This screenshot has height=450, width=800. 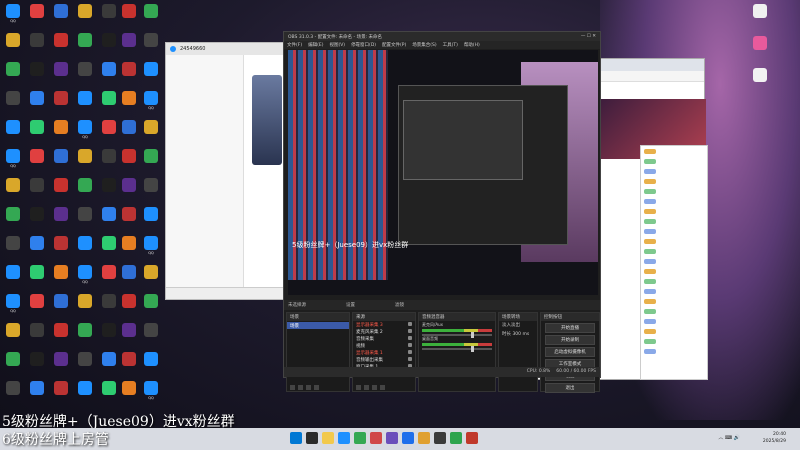 What do you see at coordinates (370, 387) in the screenshot?
I see `sources-toolbar` at bounding box center [370, 387].